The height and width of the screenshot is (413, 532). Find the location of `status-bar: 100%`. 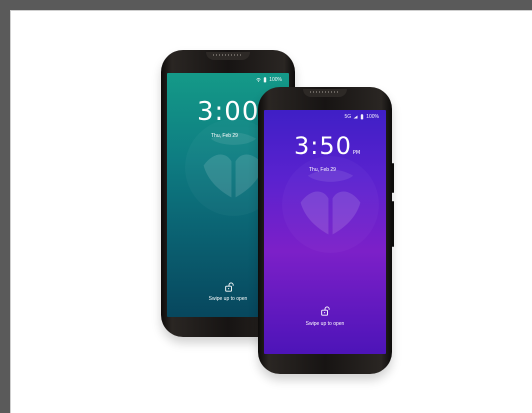

status-bar: 100% is located at coordinates (269, 80).